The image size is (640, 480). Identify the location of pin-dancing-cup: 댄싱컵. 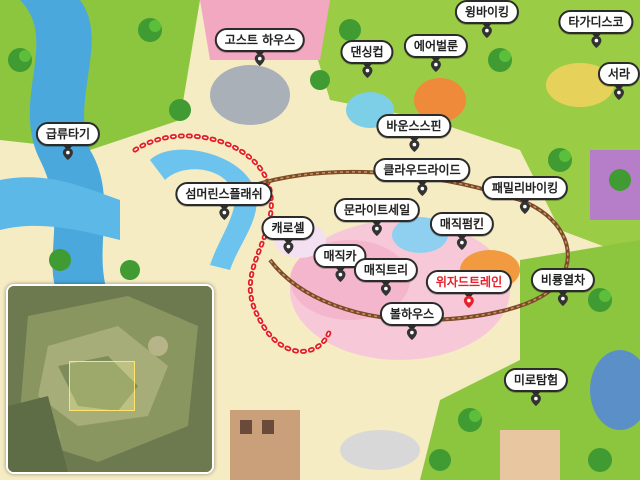
(367, 59).